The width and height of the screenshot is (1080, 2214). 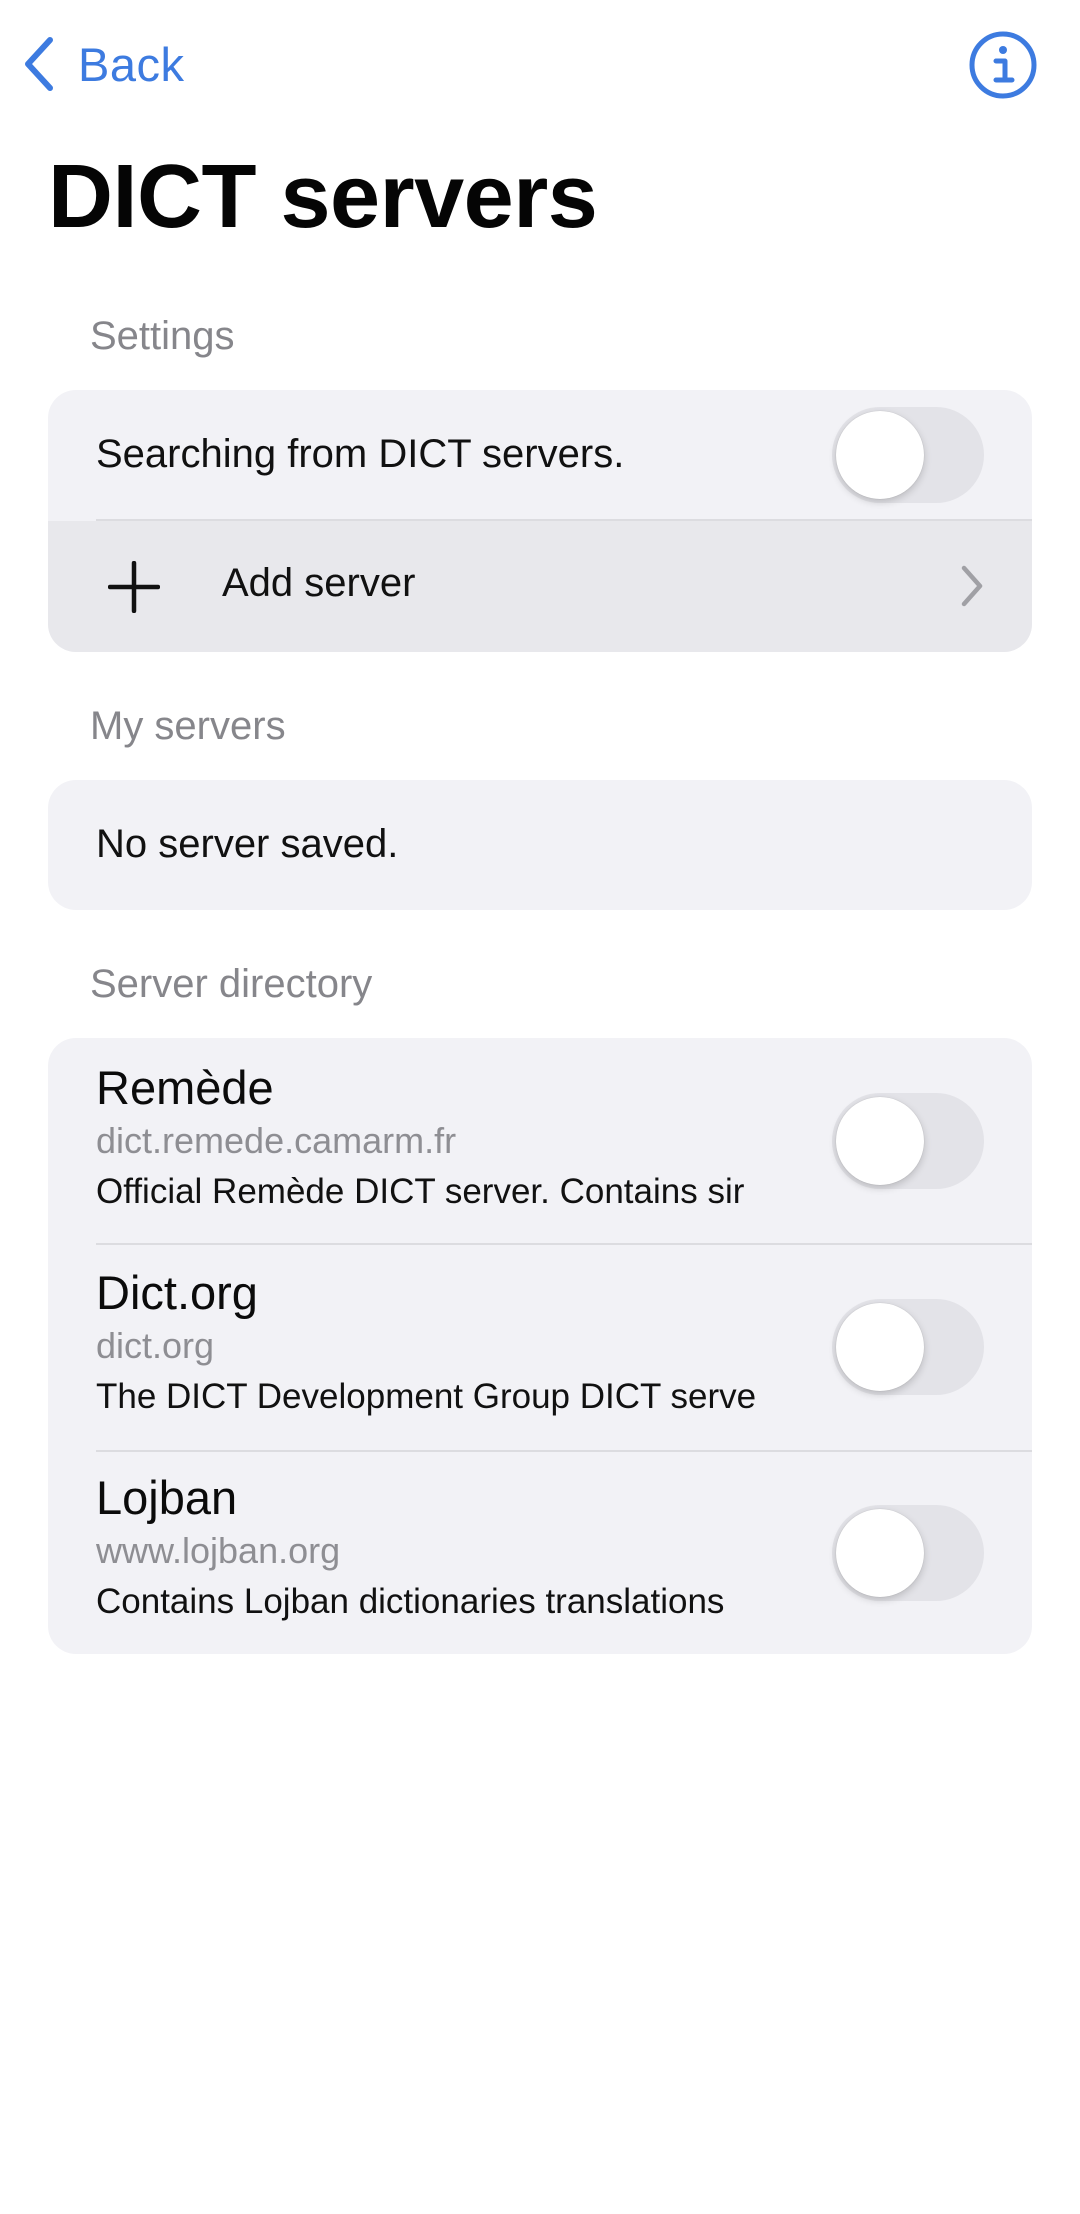 What do you see at coordinates (38, 64) in the screenshot?
I see `chevron-left-icon` at bounding box center [38, 64].